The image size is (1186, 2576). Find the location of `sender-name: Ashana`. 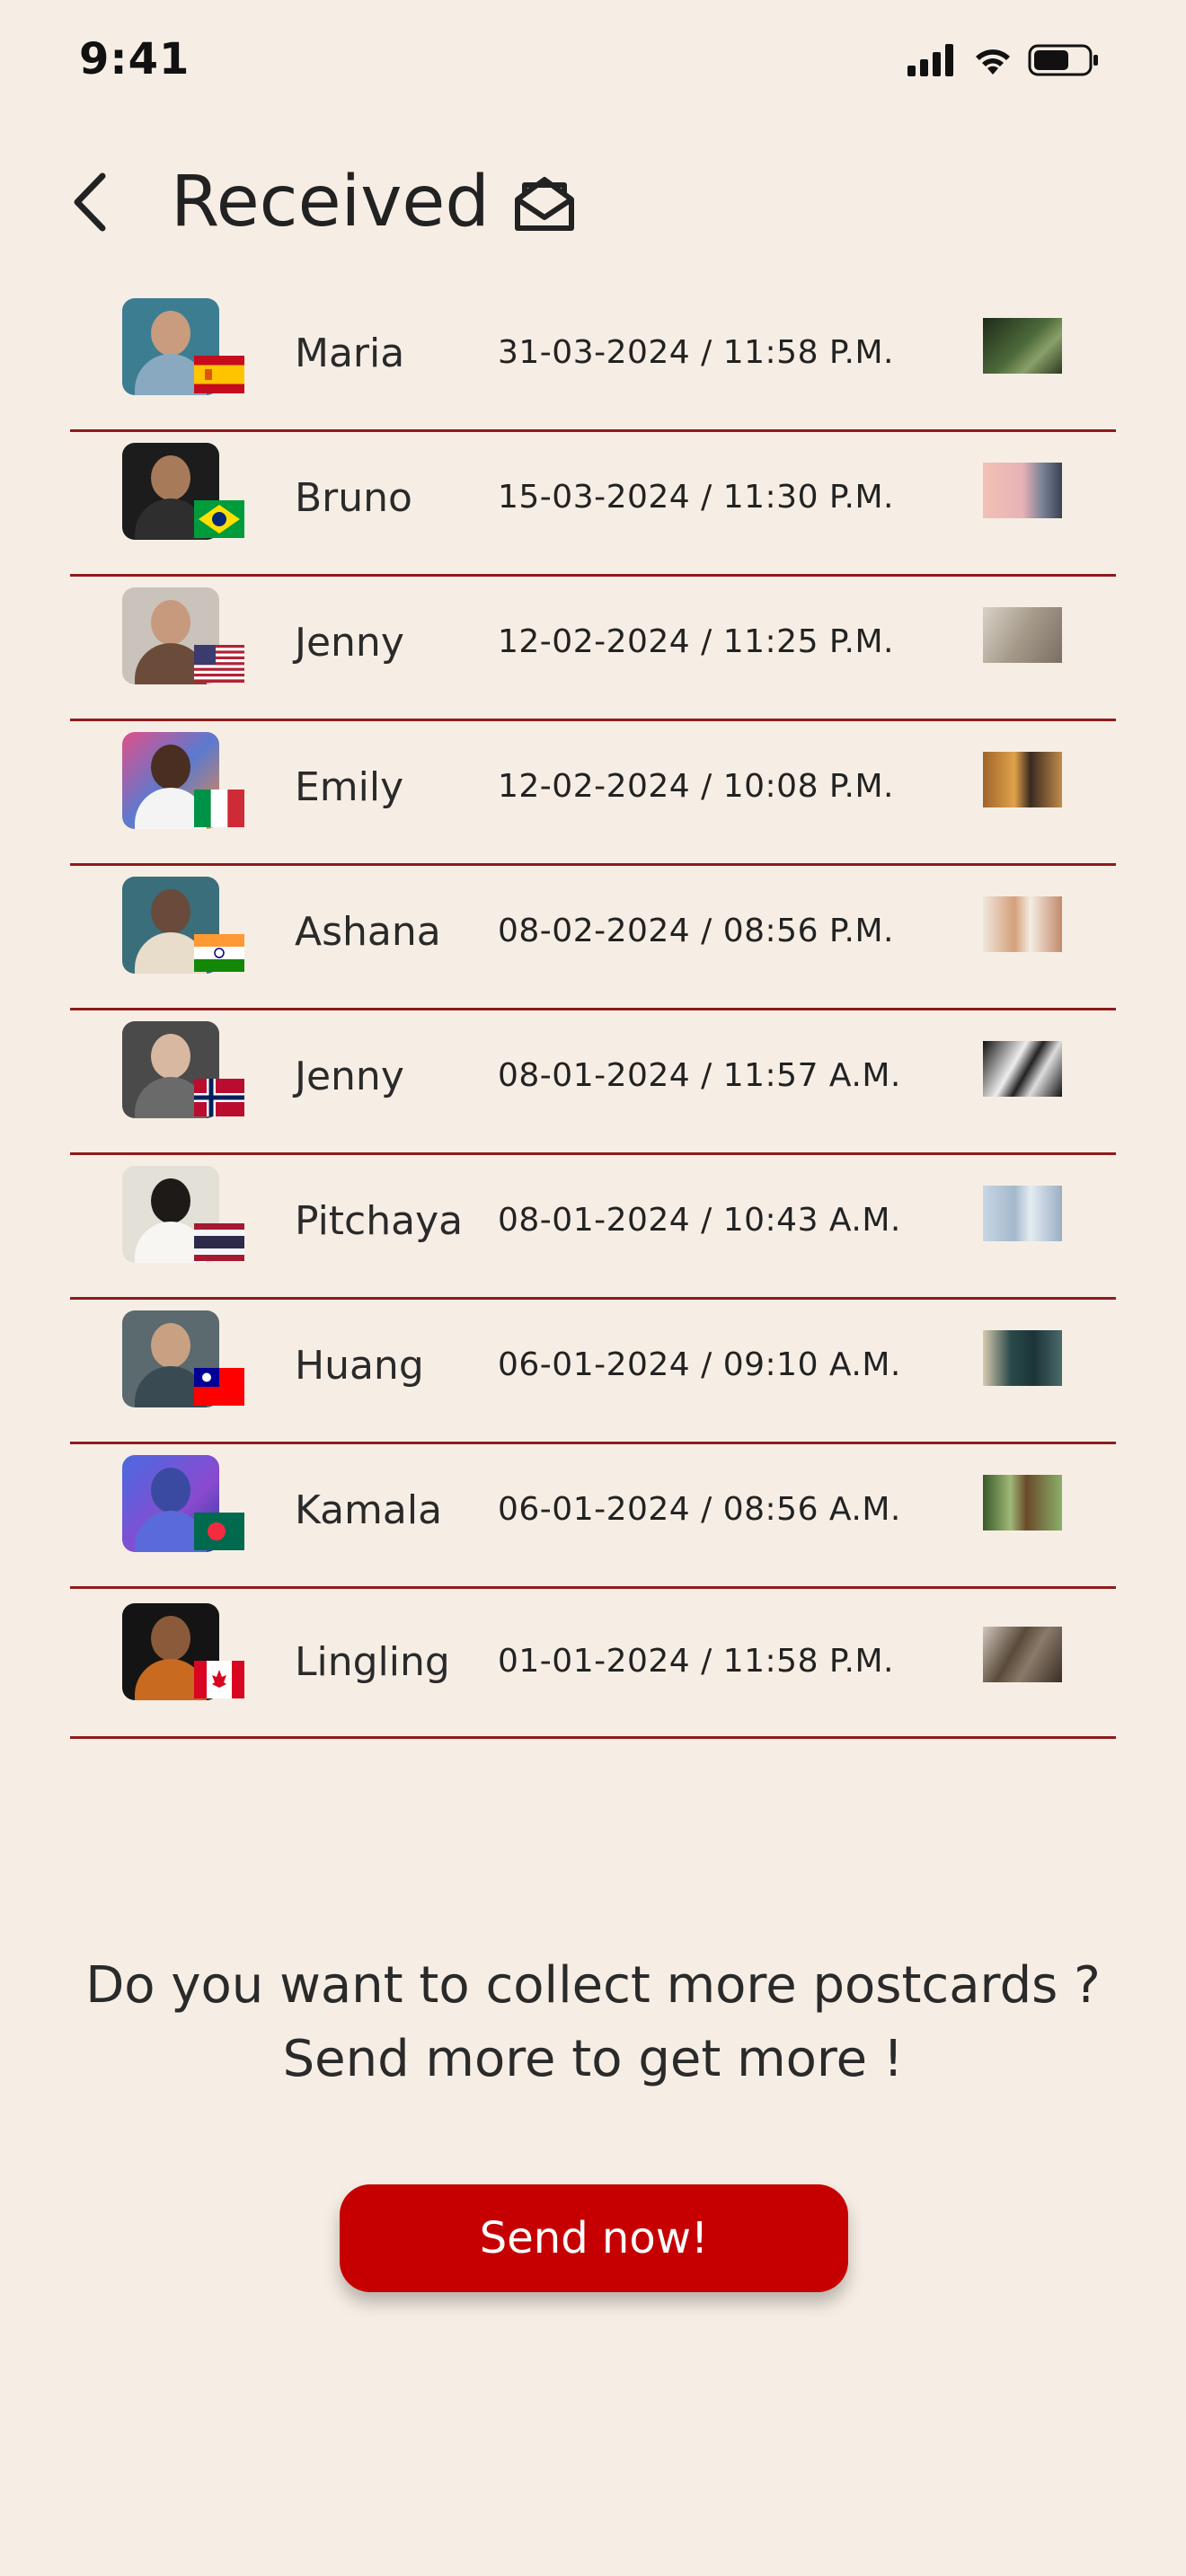

sender-name: Ashana is located at coordinates (368, 932).